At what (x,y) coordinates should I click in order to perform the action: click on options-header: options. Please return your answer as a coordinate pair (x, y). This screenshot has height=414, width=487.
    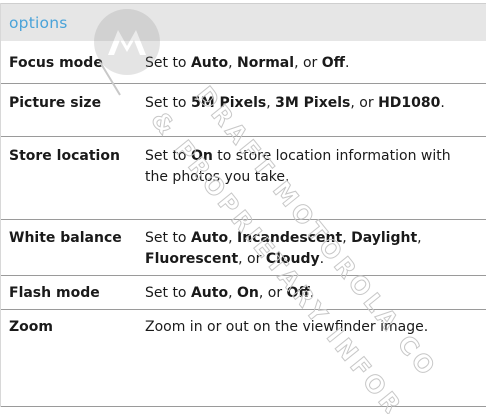
    Looking at the image, I should click on (243, 22).